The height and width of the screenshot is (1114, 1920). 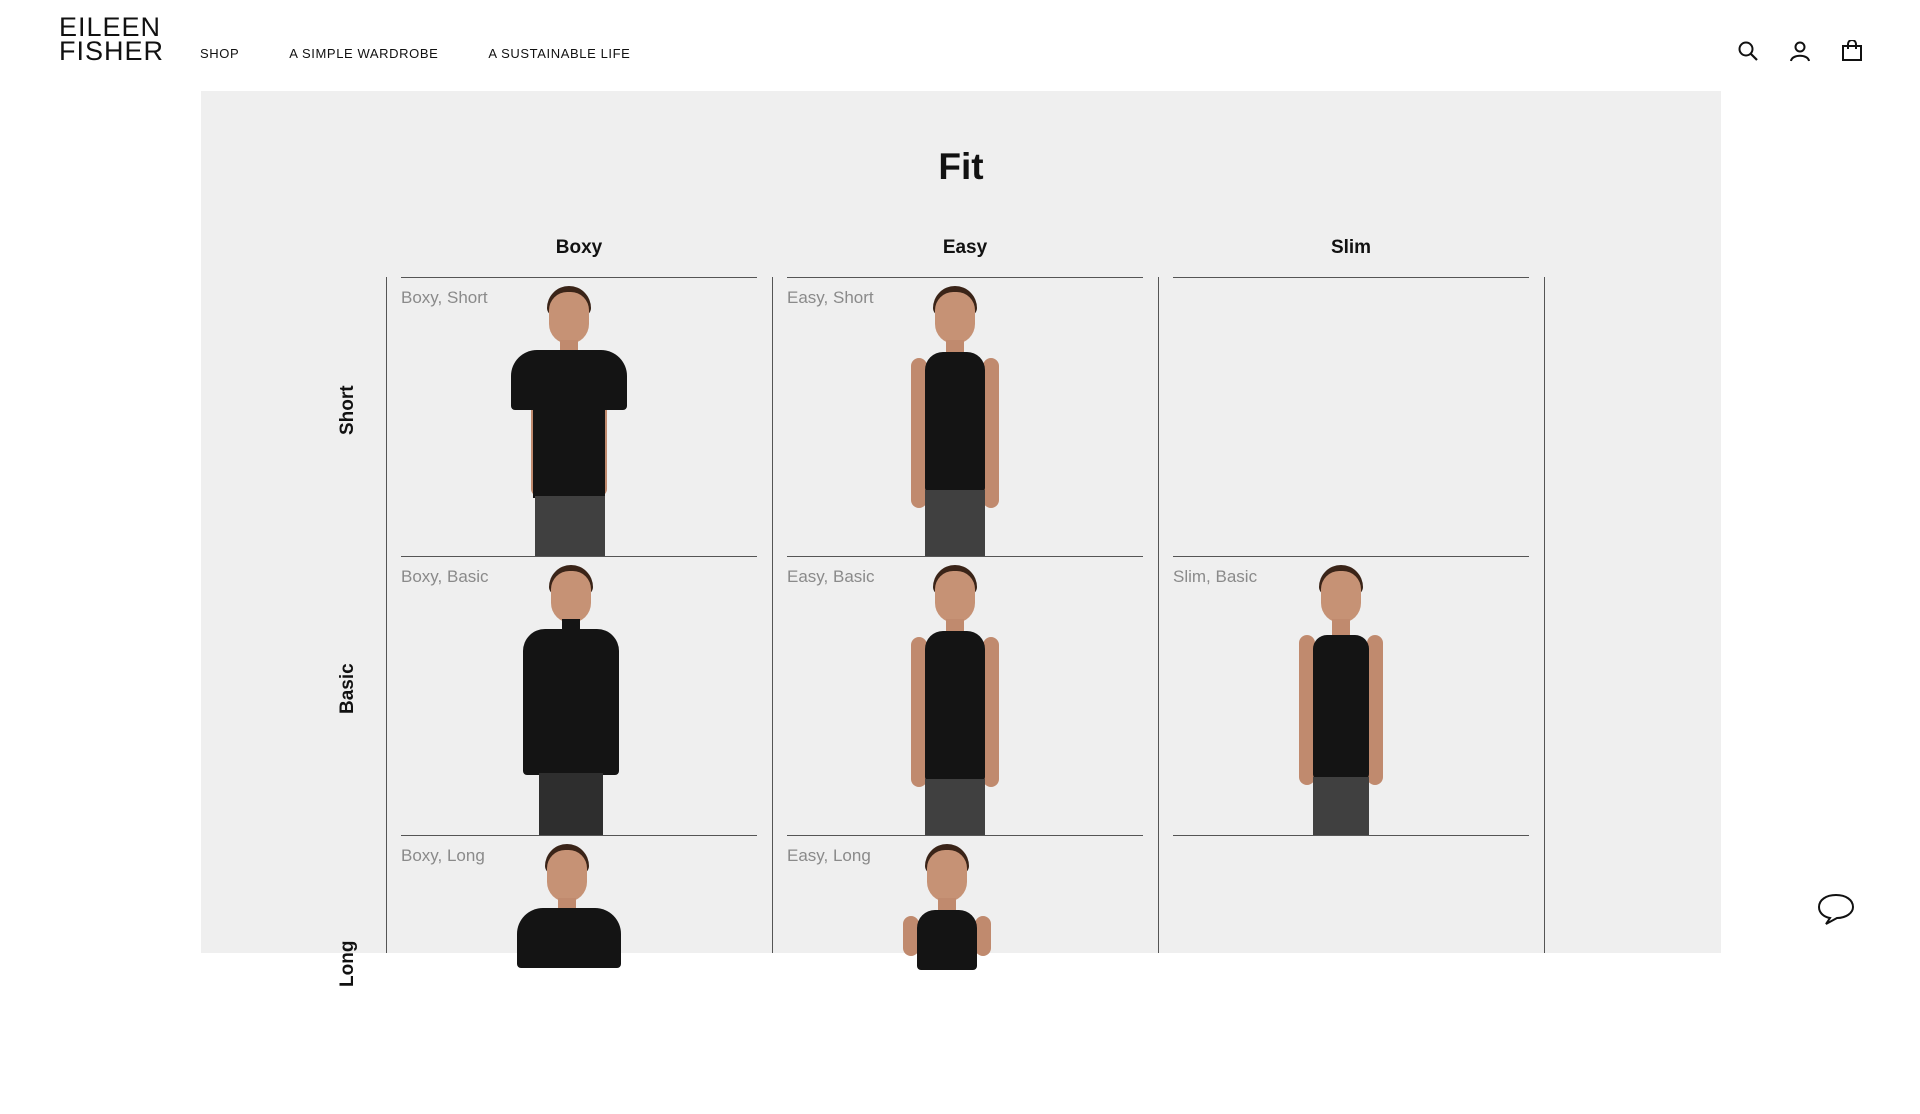 What do you see at coordinates (443, 855) in the screenshot?
I see `cell-label: Boxy, Long` at bounding box center [443, 855].